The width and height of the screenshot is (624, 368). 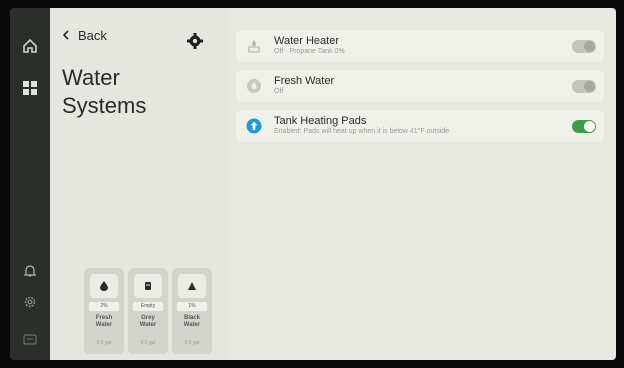 What do you see at coordinates (30, 88) in the screenshot?
I see `apps-grid-icon` at bounding box center [30, 88].